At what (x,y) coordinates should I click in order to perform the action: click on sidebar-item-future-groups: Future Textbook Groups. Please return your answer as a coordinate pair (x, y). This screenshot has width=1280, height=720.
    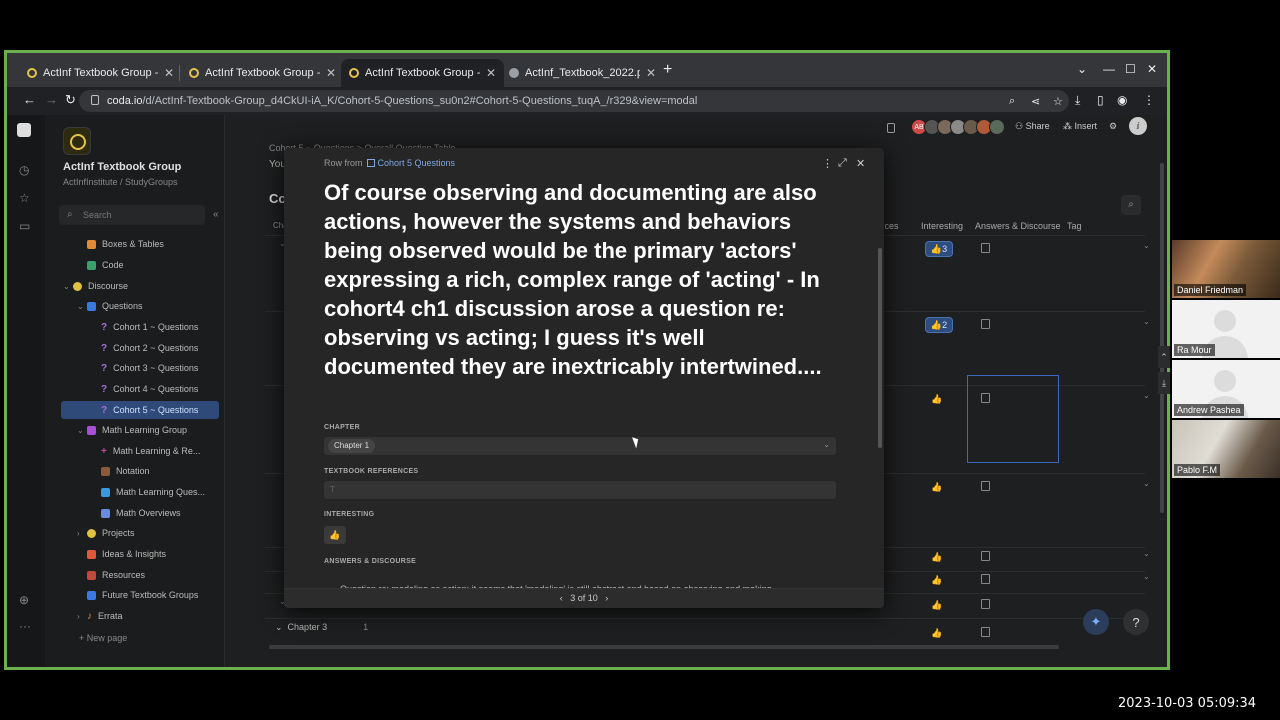
    Looking at the image, I should click on (142, 595).